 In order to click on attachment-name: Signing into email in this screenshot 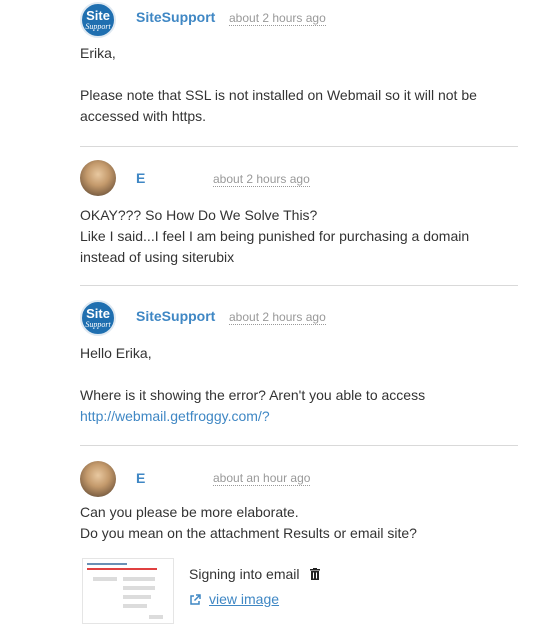, I will do `click(244, 574)`.